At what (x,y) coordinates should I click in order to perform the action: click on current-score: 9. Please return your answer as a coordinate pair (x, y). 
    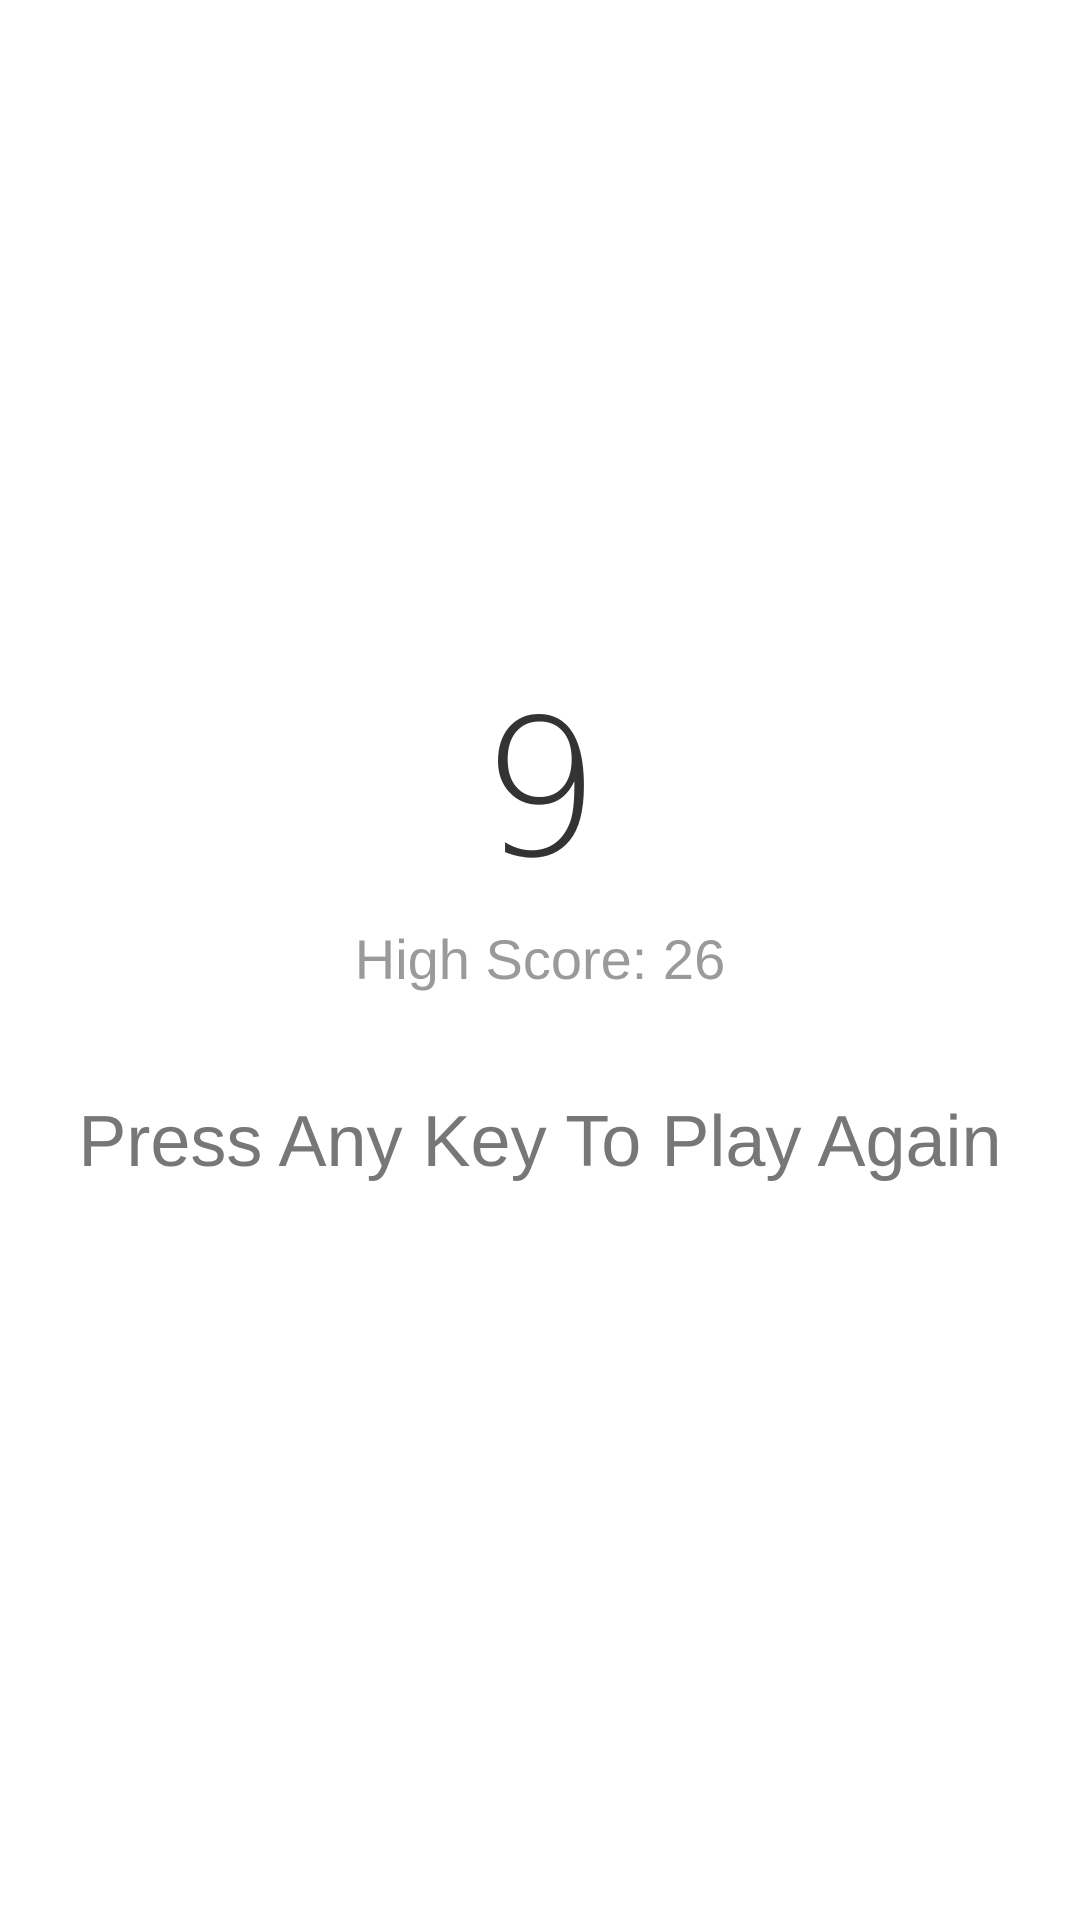
    Looking at the image, I should click on (540, 789).